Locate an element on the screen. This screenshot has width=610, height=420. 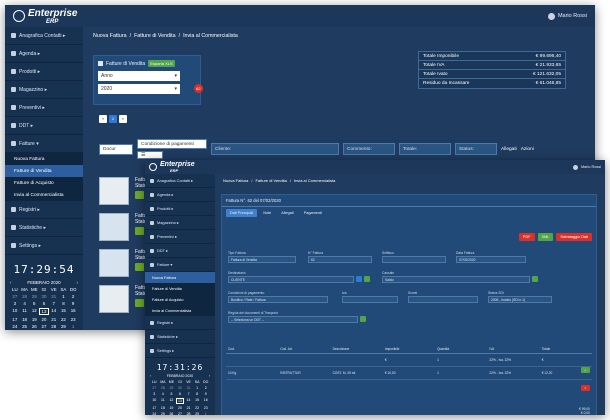
calendar-day: 3 is located at coordinates (15, 303).